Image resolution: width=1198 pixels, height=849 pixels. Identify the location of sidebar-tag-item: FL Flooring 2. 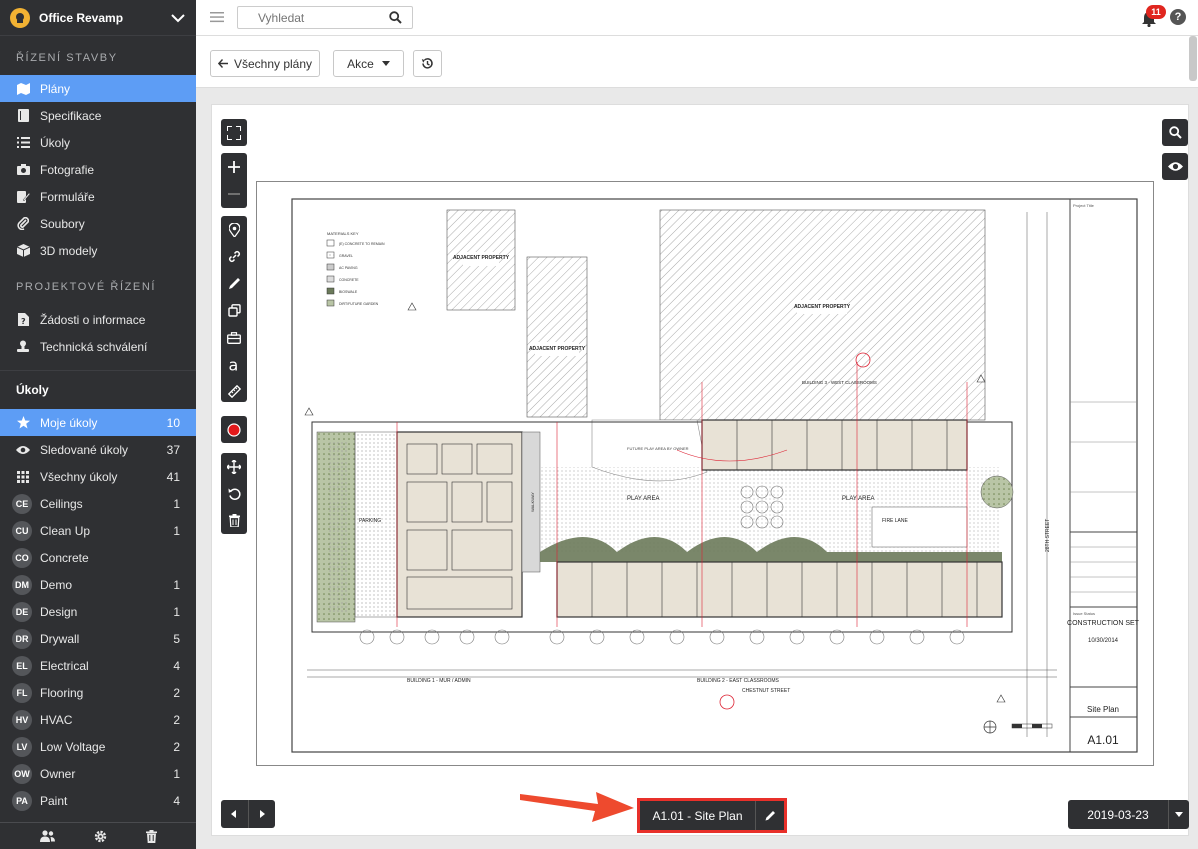
(98, 692).